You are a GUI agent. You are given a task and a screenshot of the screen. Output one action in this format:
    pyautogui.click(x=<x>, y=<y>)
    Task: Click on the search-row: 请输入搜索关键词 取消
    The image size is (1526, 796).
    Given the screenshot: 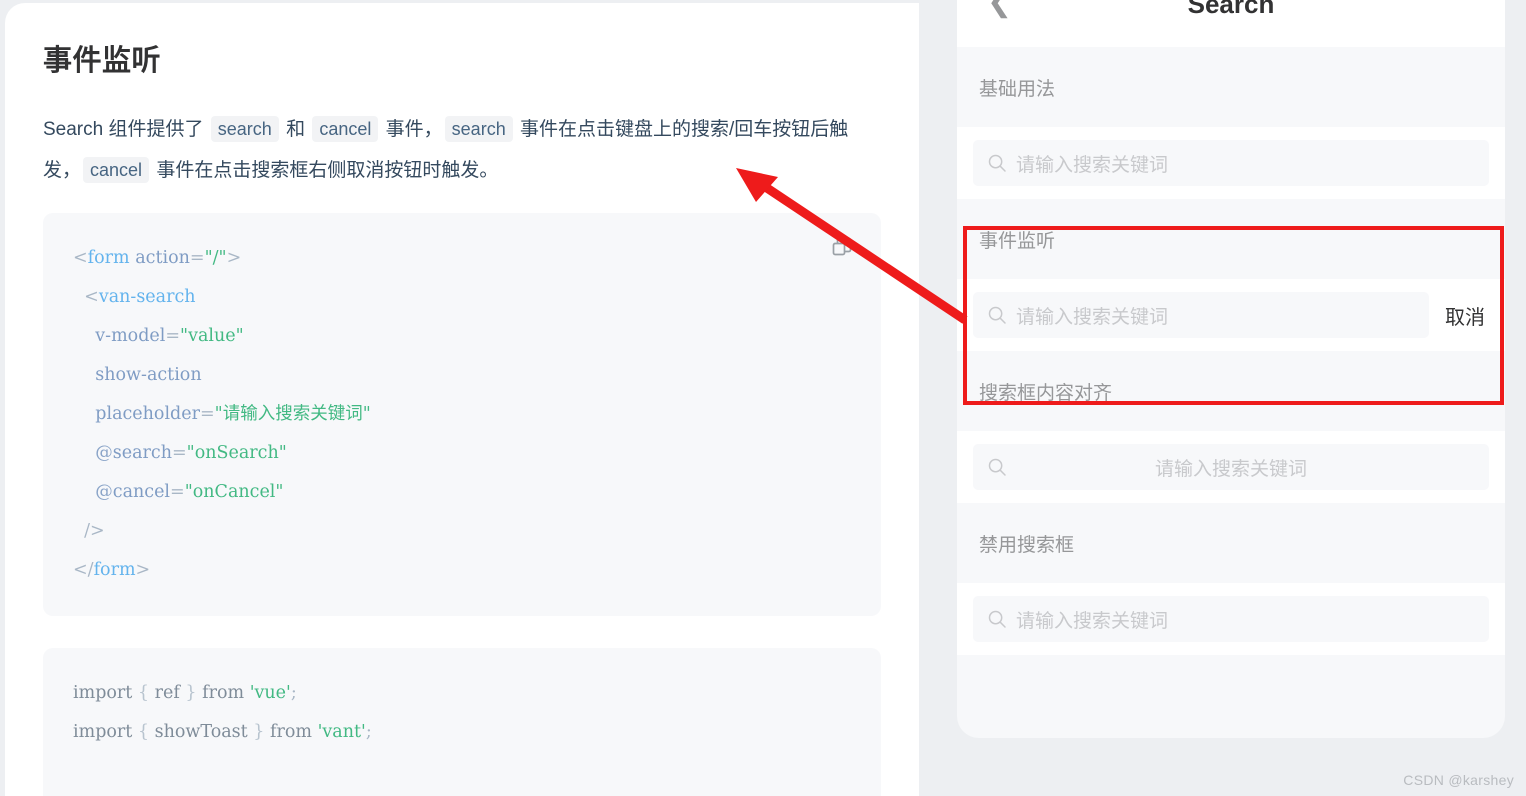 What is the action you would take?
    pyautogui.click(x=1231, y=315)
    